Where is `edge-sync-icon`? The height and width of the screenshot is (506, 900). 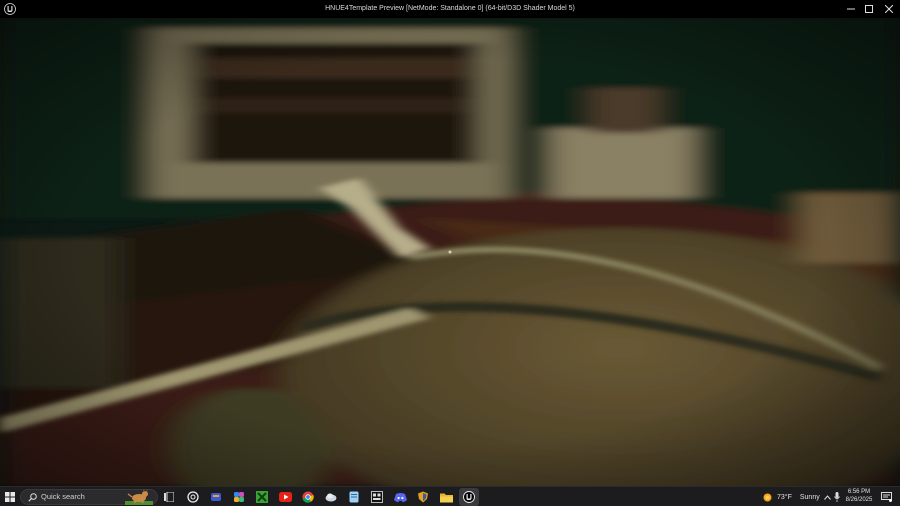
edge-sync-icon is located at coordinates (216, 497).